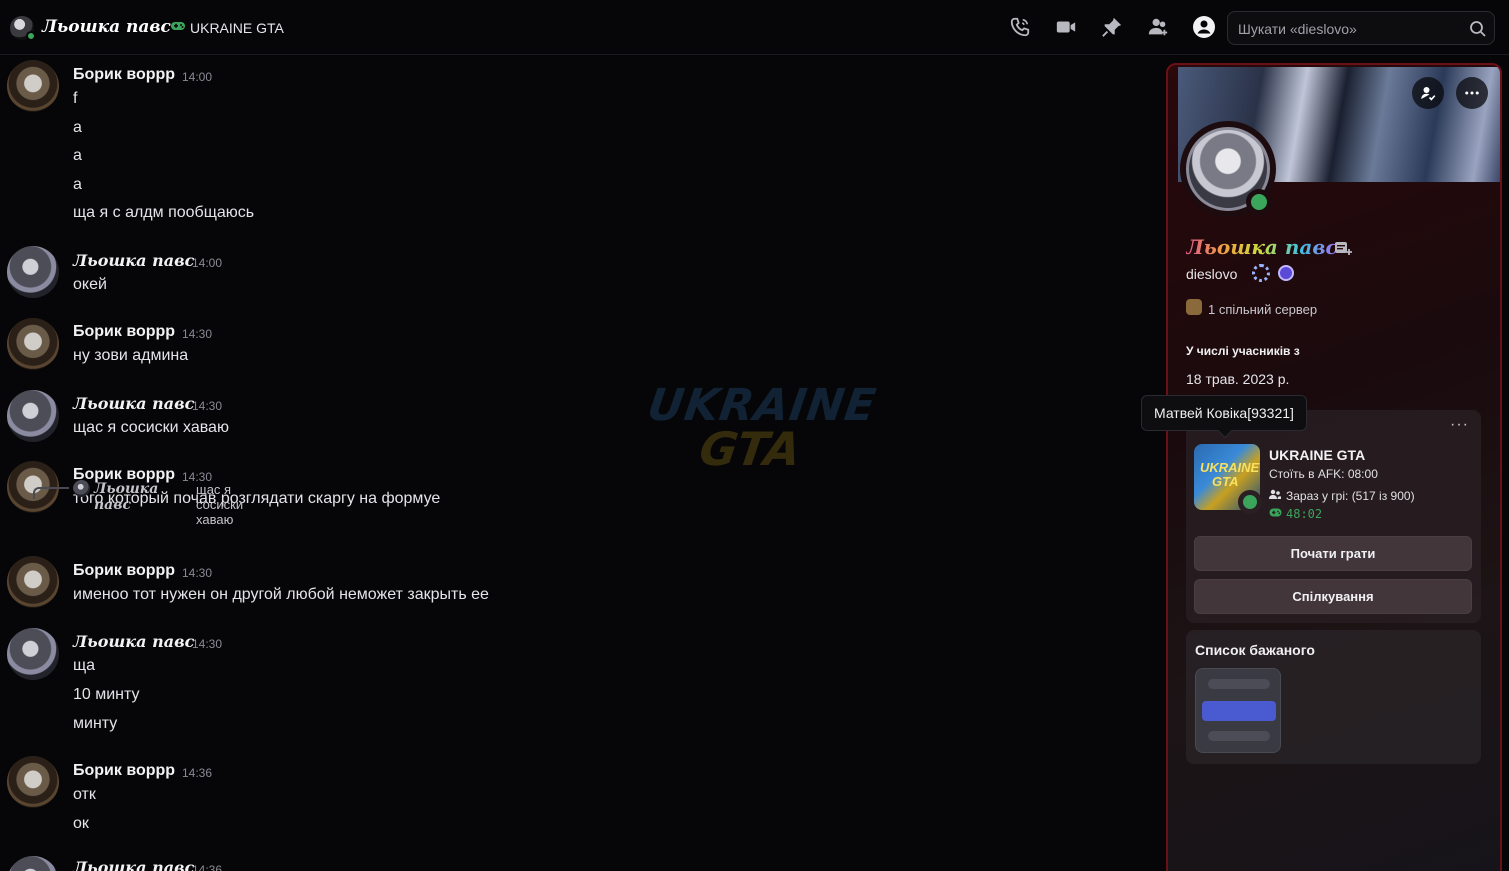 This screenshot has width=1509, height=871. I want to click on hypesquad-badge-icon, so click(1261, 273).